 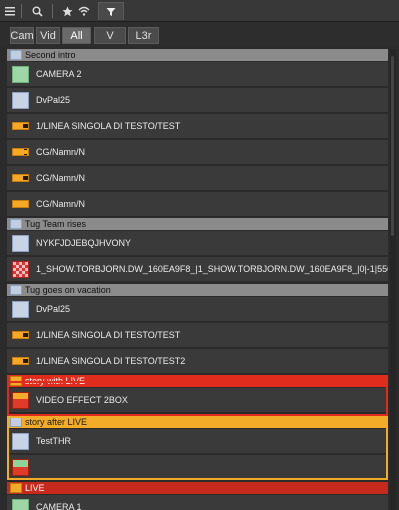 What do you see at coordinates (197, 467) in the screenshot?
I see `list-item` at bounding box center [197, 467].